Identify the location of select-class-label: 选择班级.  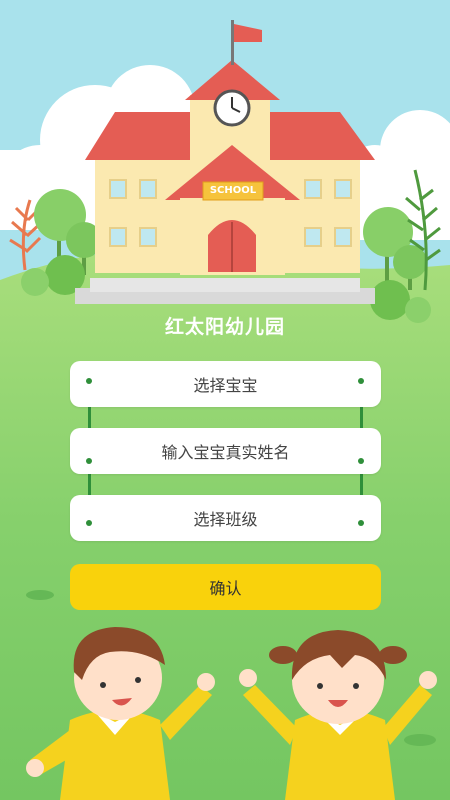
(225, 519).